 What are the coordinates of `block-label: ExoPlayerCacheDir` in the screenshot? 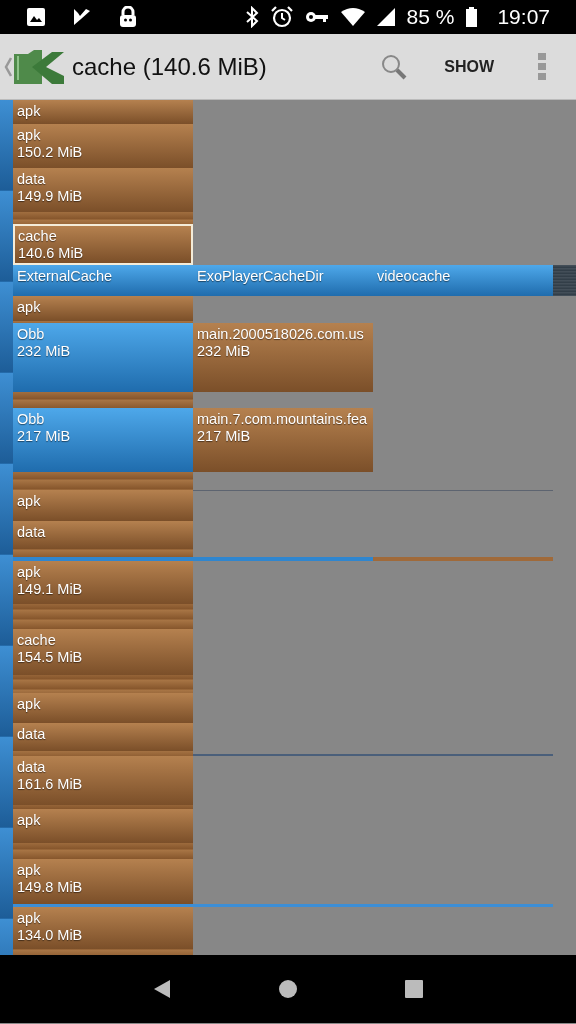 It's located at (261, 276).